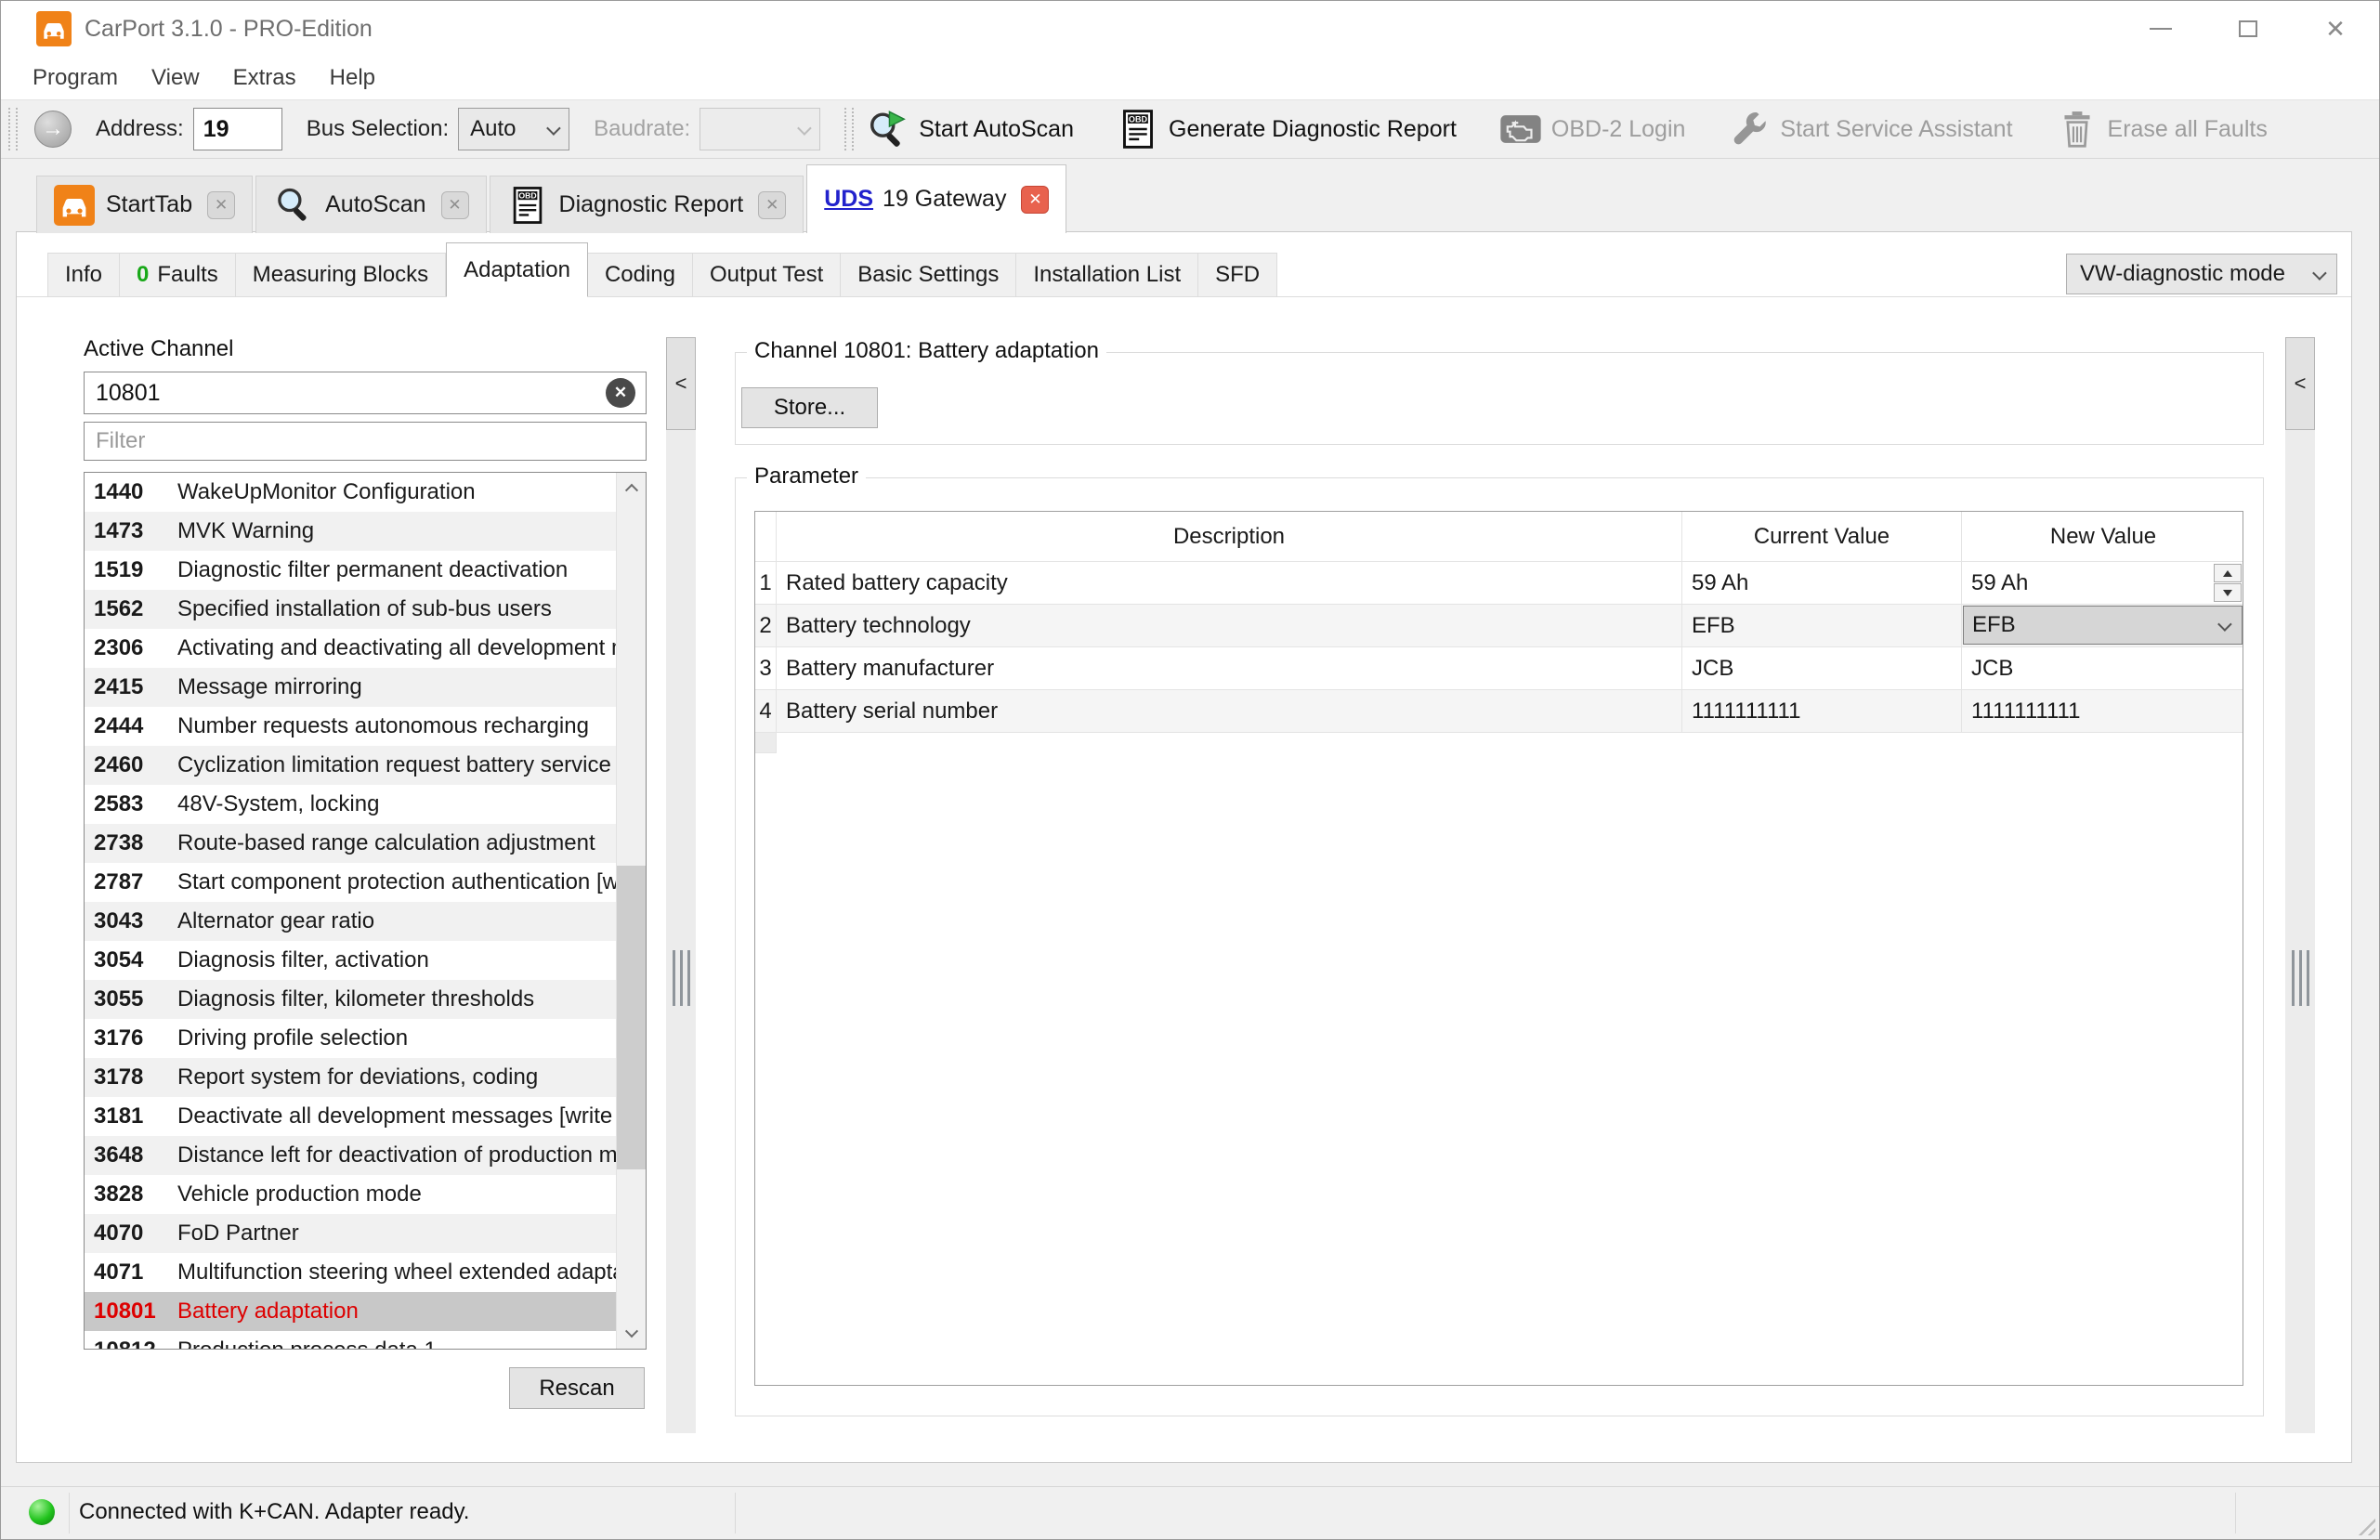 This screenshot has height=1540, width=2380. What do you see at coordinates (760, 129) in the screenshot?
I see `baudrate-select` at bounding box center [760, 129].